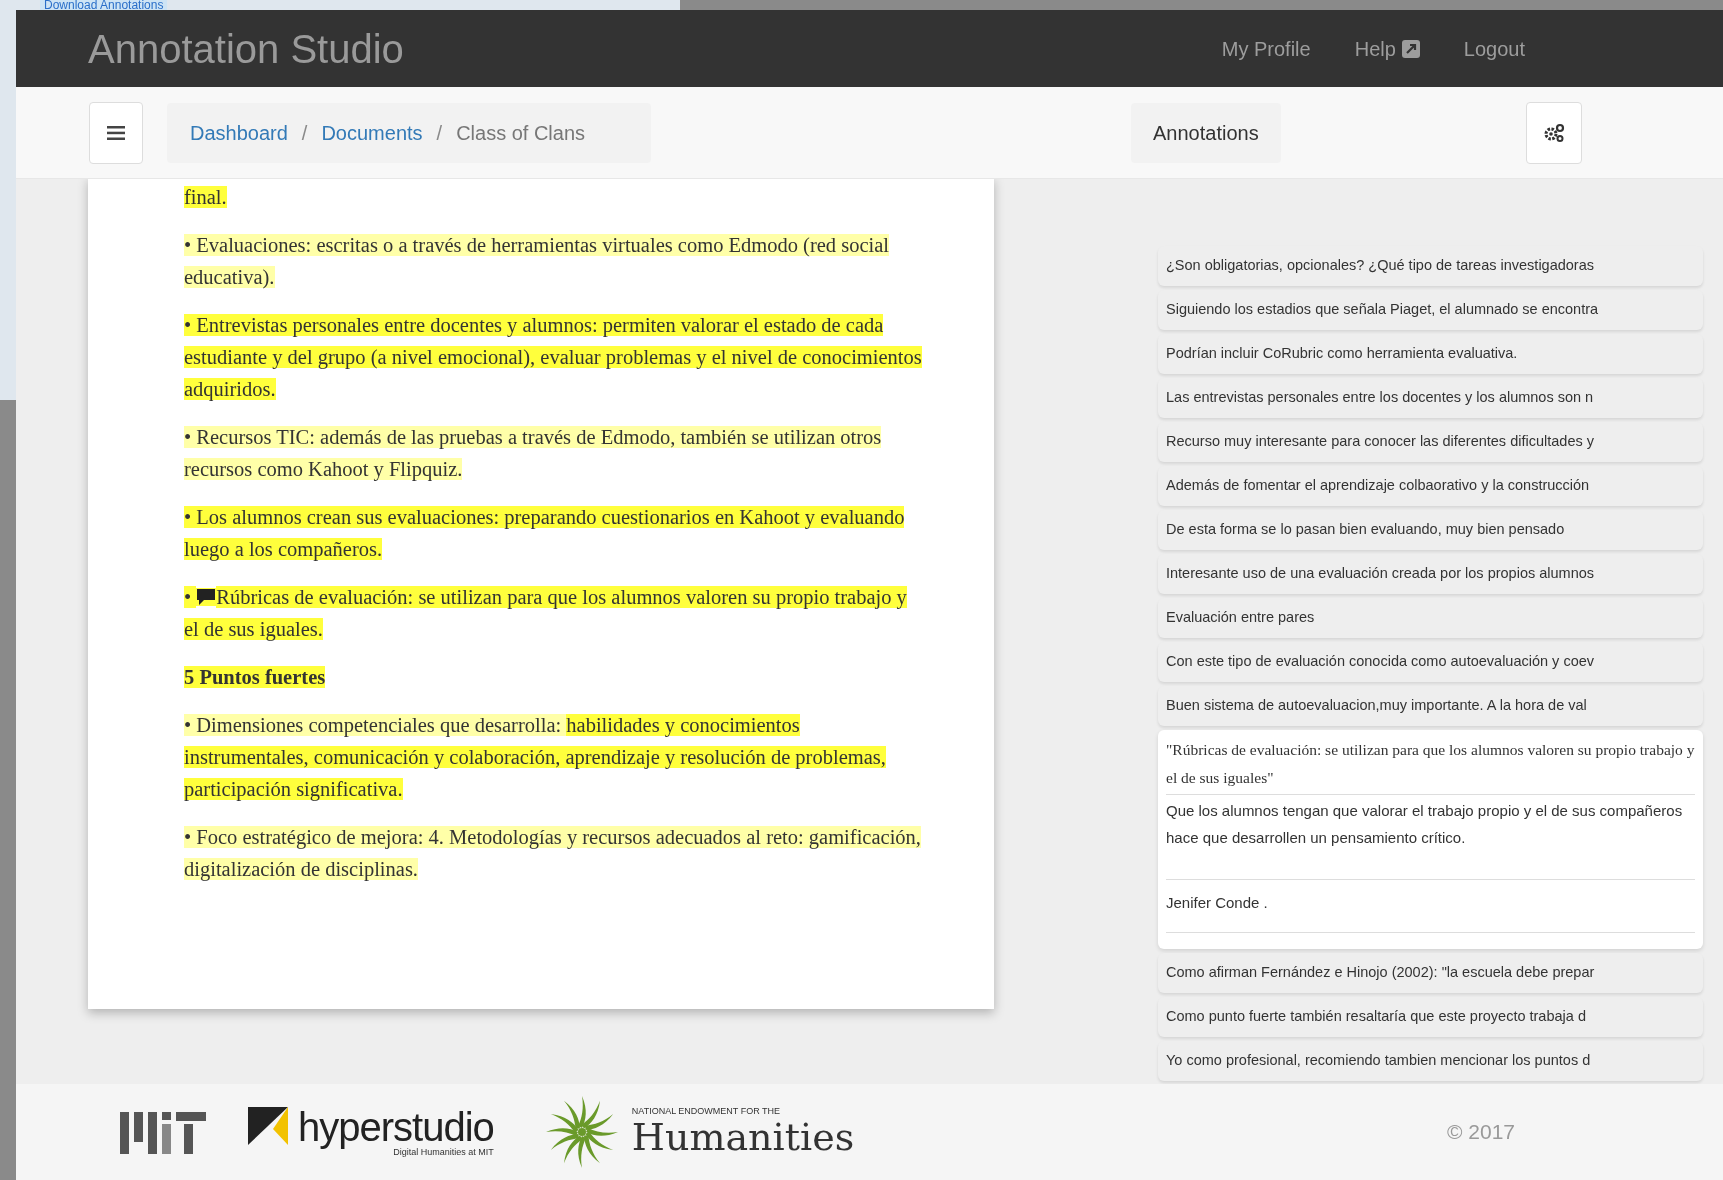 This screenshot has height=1180, width=1723. What do you see at coordinates (1387, 48) in the screenshot?
I see `nav-link: Help` at bounding box center [1387, 48].